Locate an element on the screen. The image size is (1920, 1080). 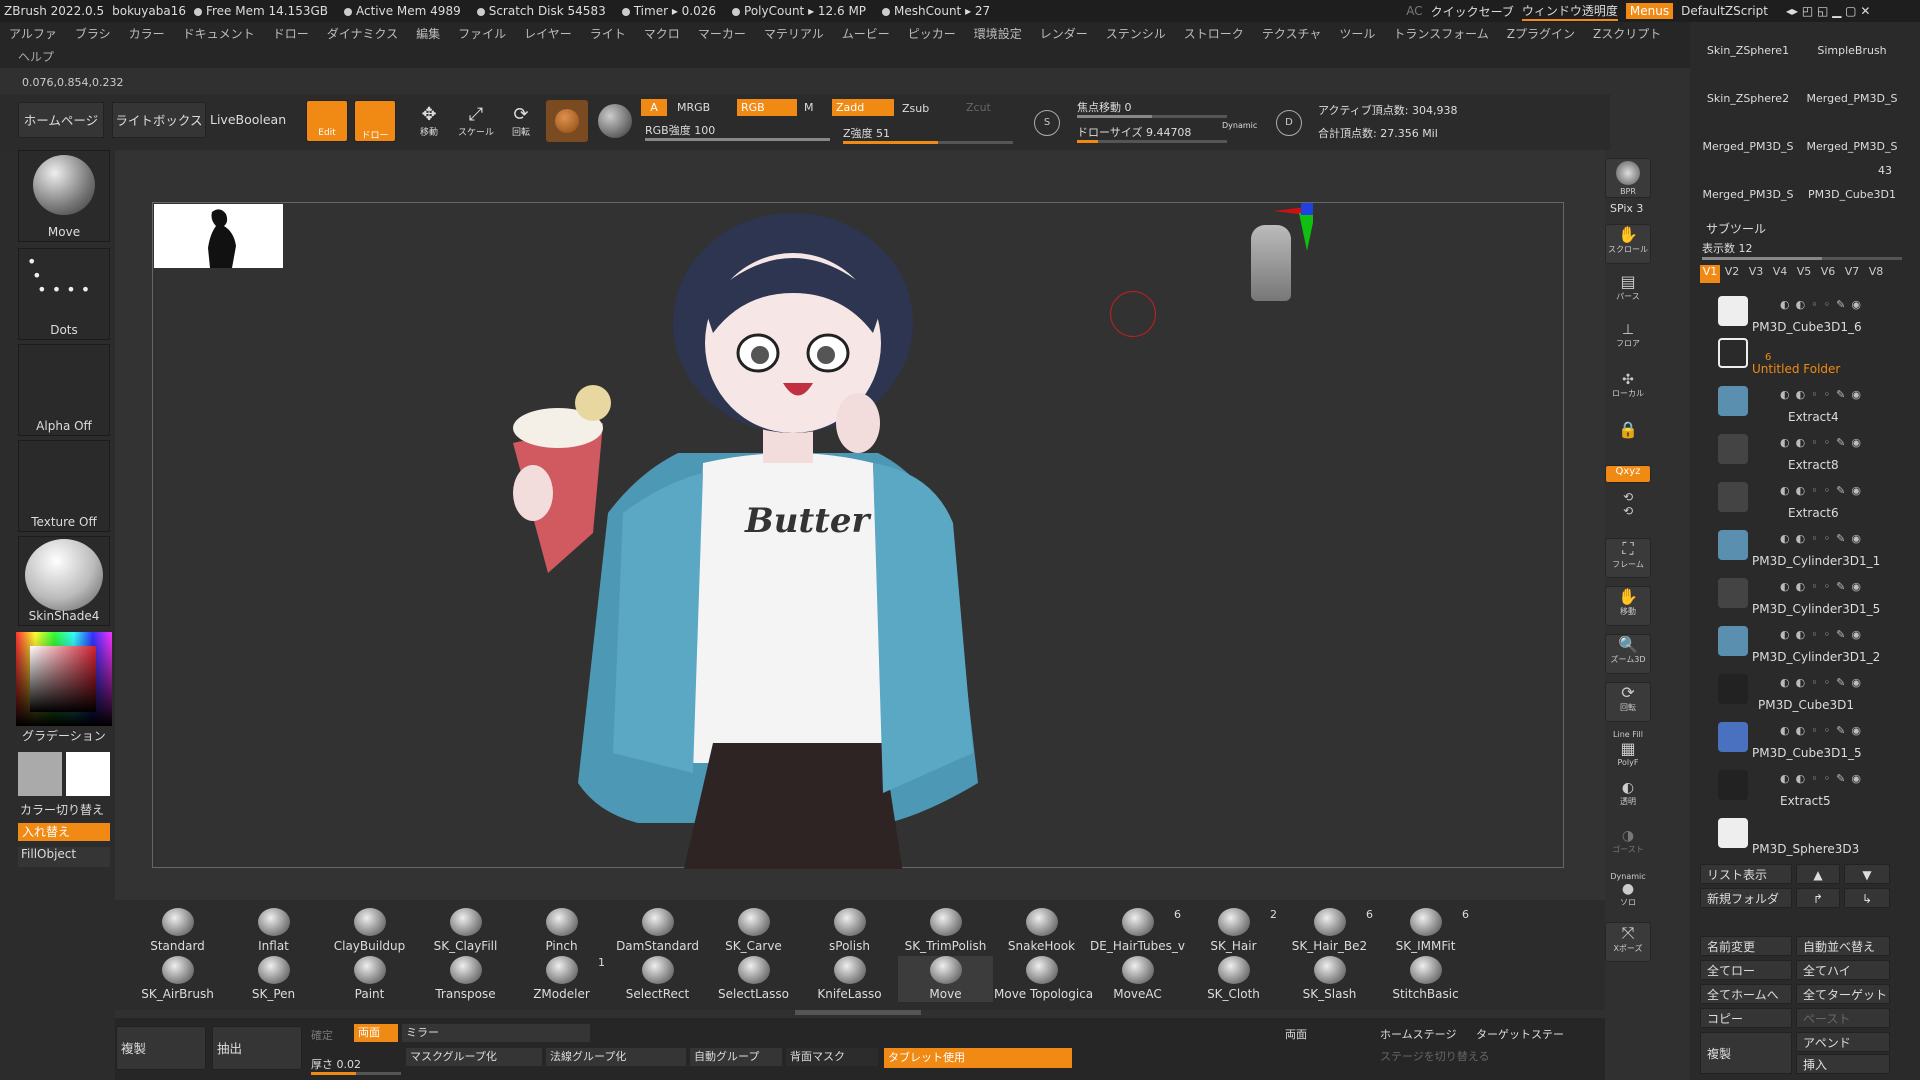
subtool-item: PM3D_Sphere3D3 is located at coordinates (1800, 836).